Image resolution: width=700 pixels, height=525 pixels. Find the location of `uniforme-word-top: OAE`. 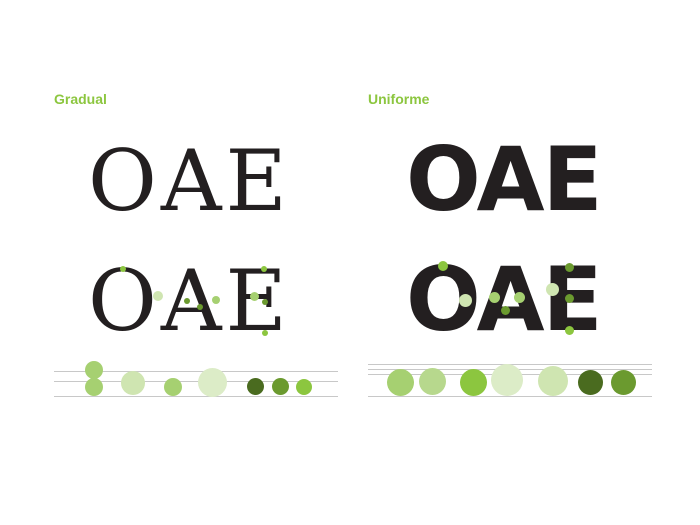

uniforme-word-top: OAE is located at coordinates (504, 179).